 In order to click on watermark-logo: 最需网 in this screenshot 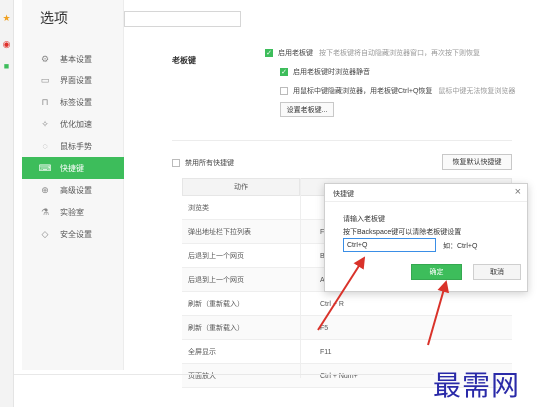, I will do `click(477, 385)`.